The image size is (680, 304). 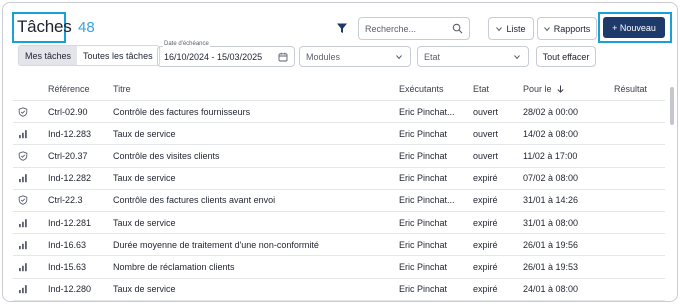 I want to click on filter-icon, so click(x=342, y=28).